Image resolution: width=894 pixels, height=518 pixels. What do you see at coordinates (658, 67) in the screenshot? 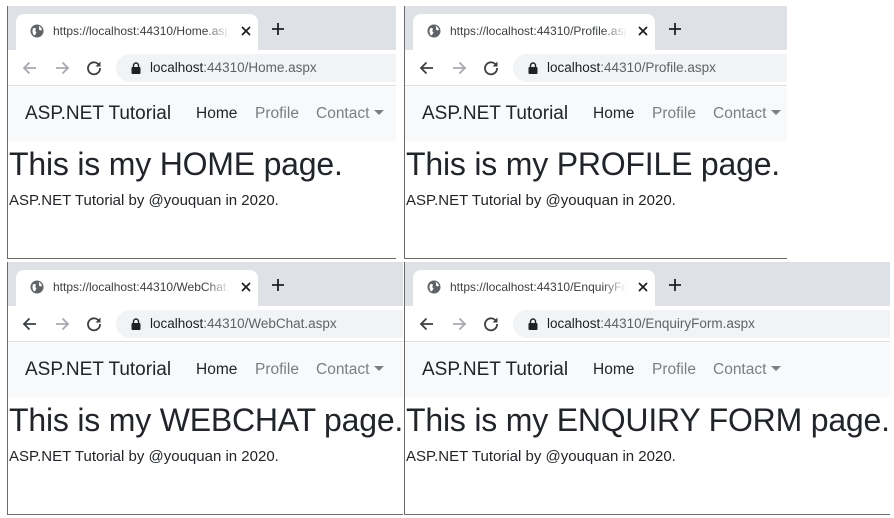
I see `url-path: :44310/Profile.aspx` at bounding box center [658, 67].